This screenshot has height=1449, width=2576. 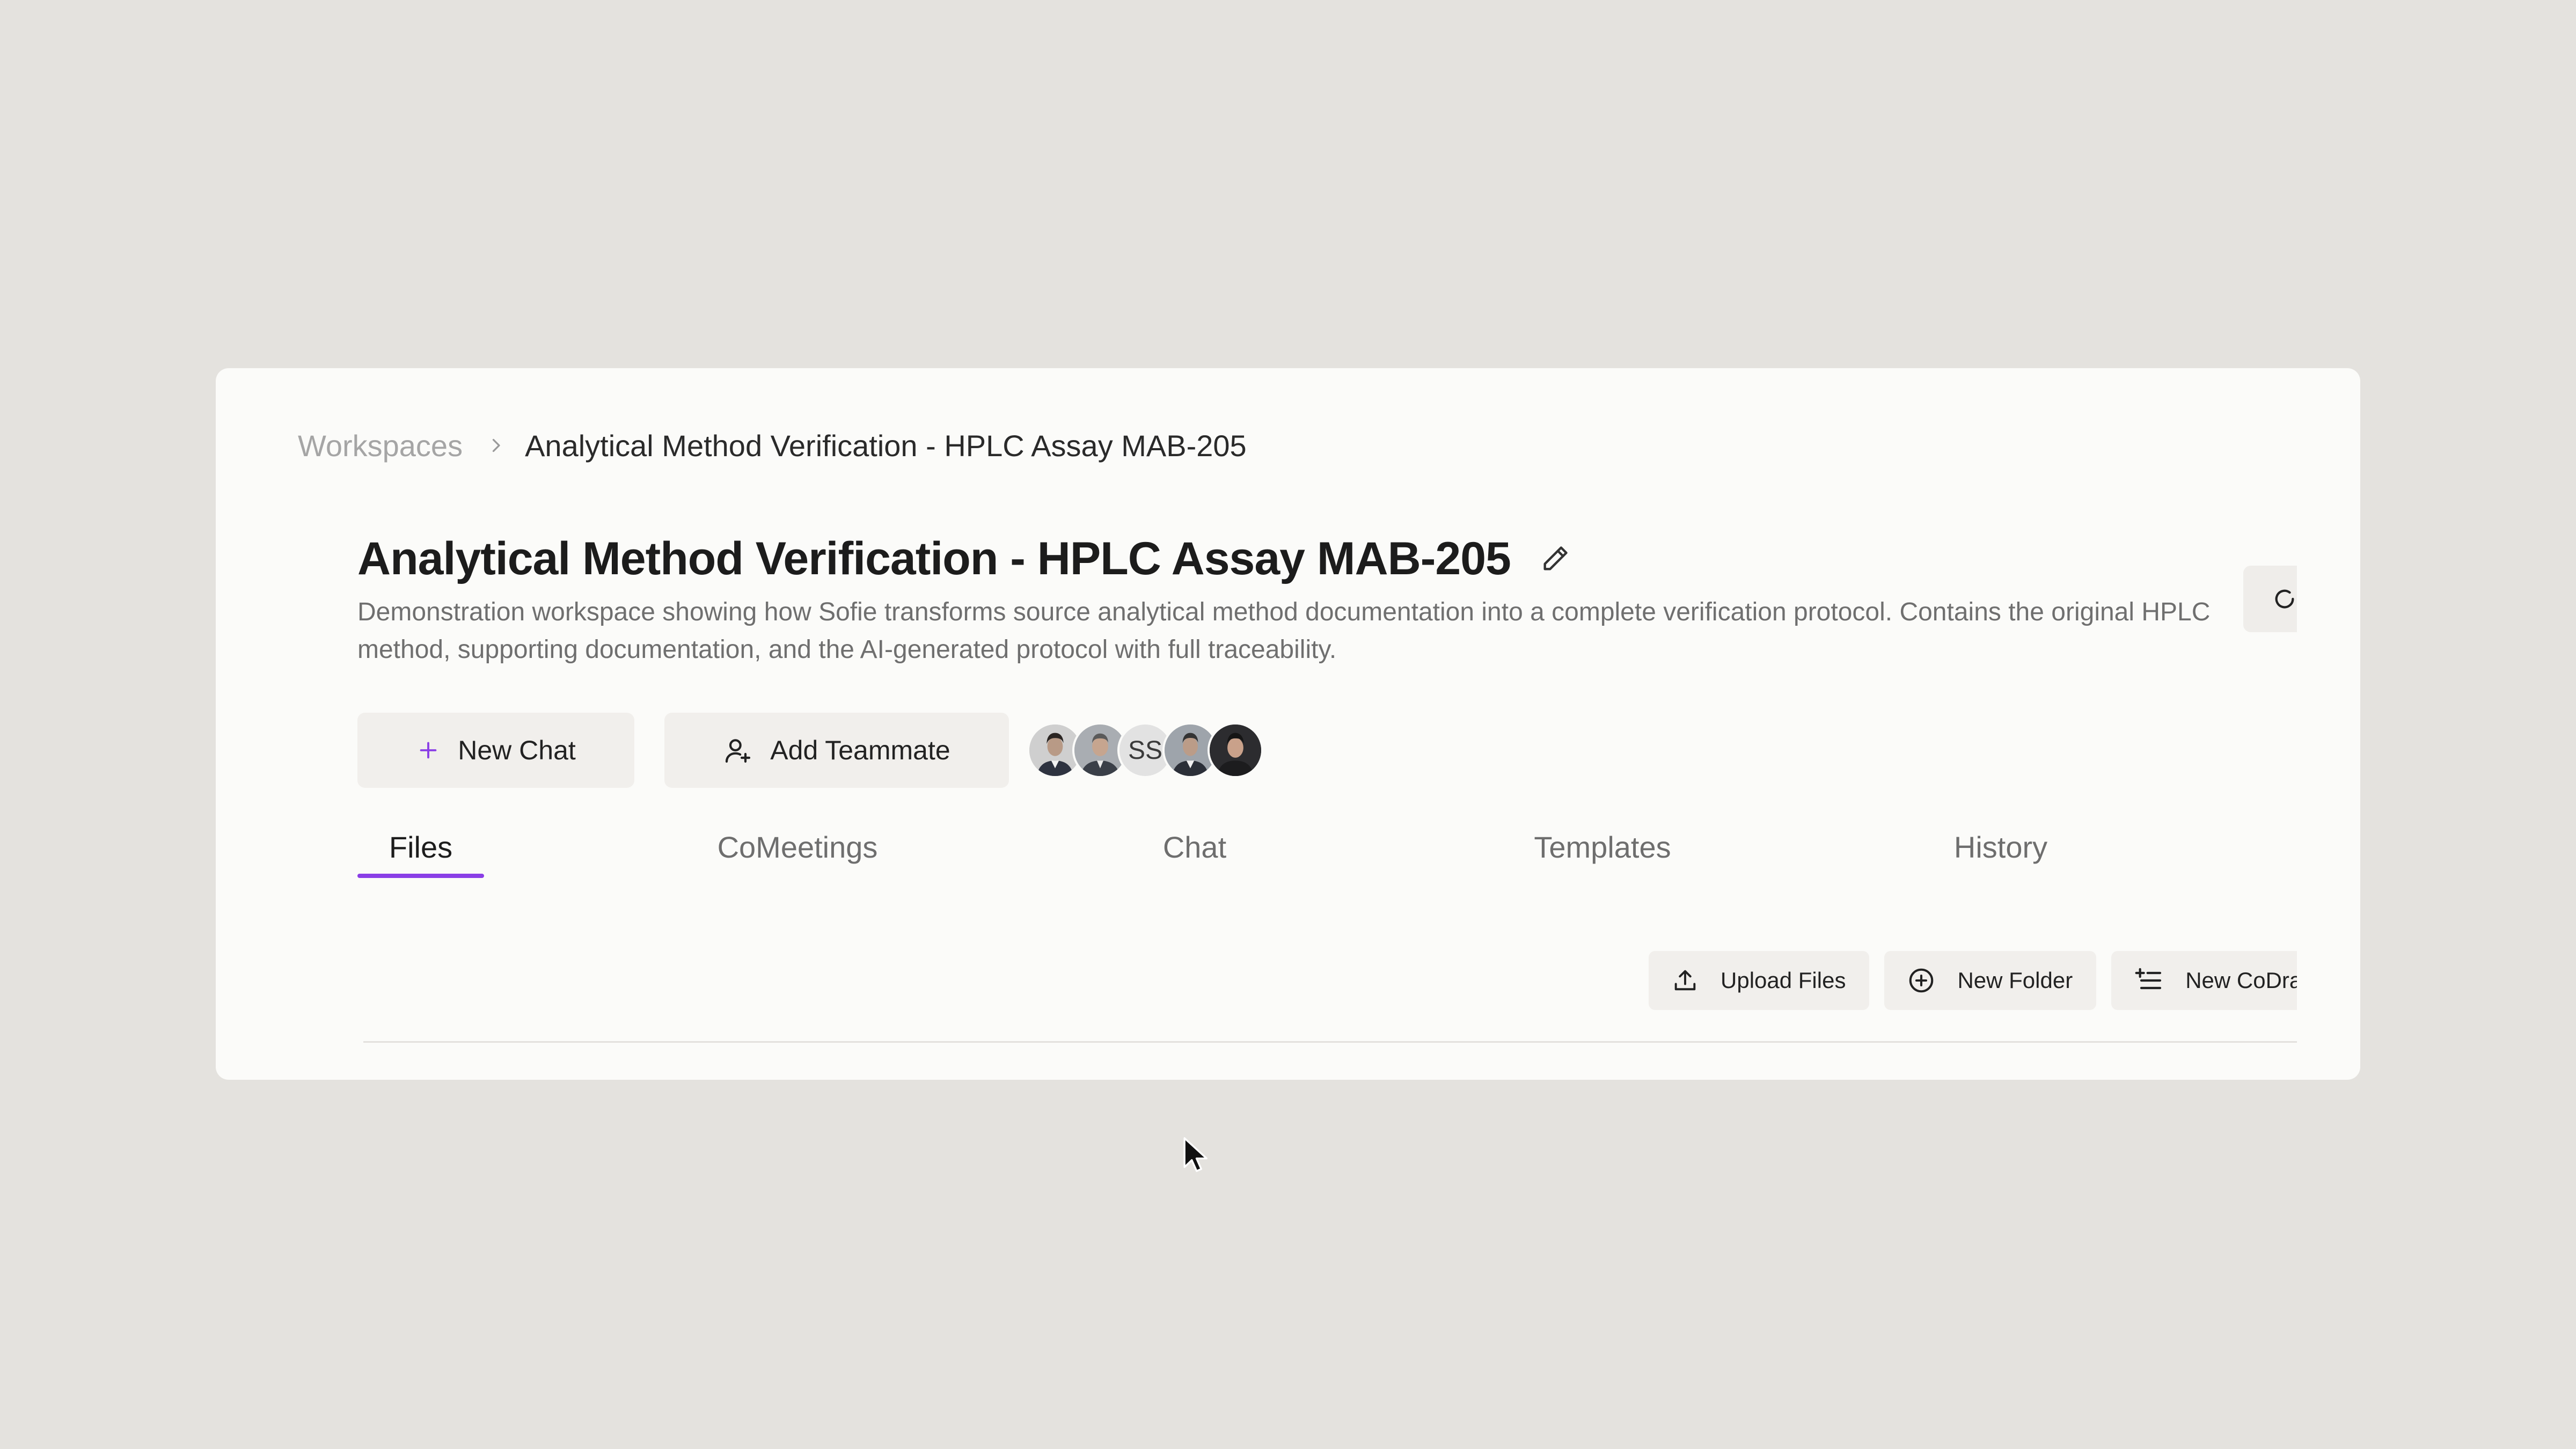 I want to click on add-teammate-label: Add Teammate, so click(x=860, y=750).